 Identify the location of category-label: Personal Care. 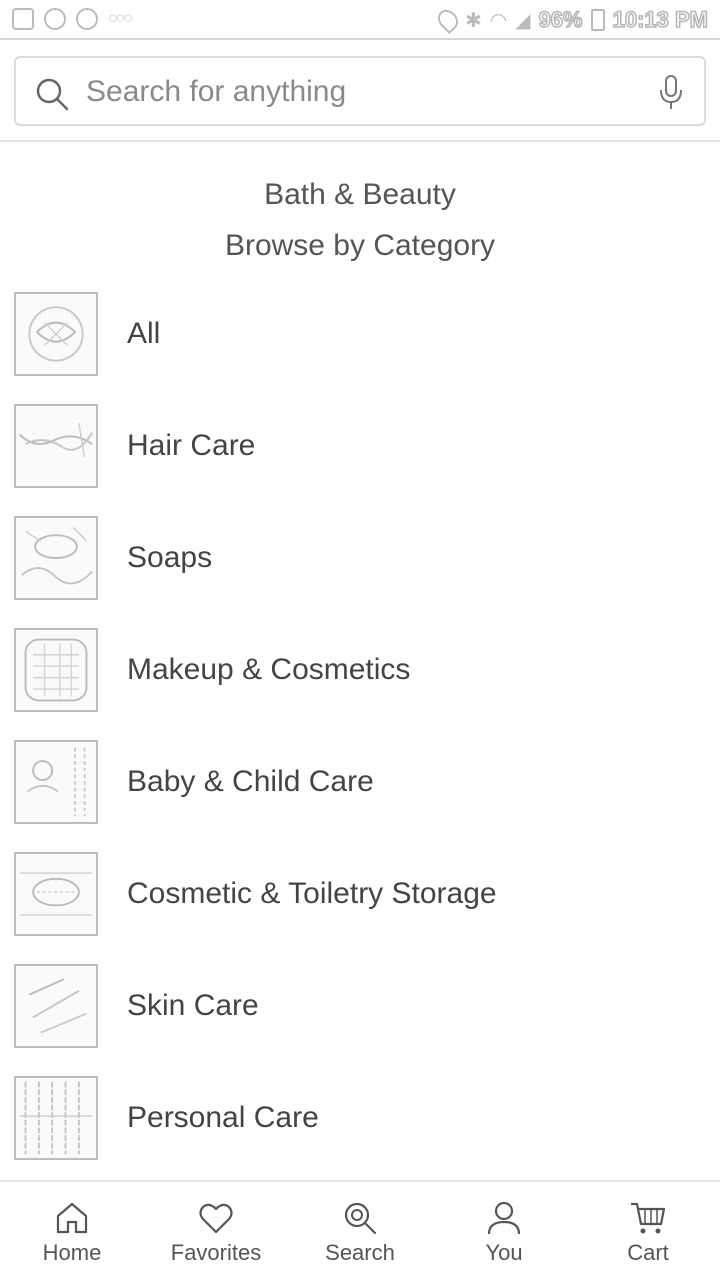
(223, 1117).